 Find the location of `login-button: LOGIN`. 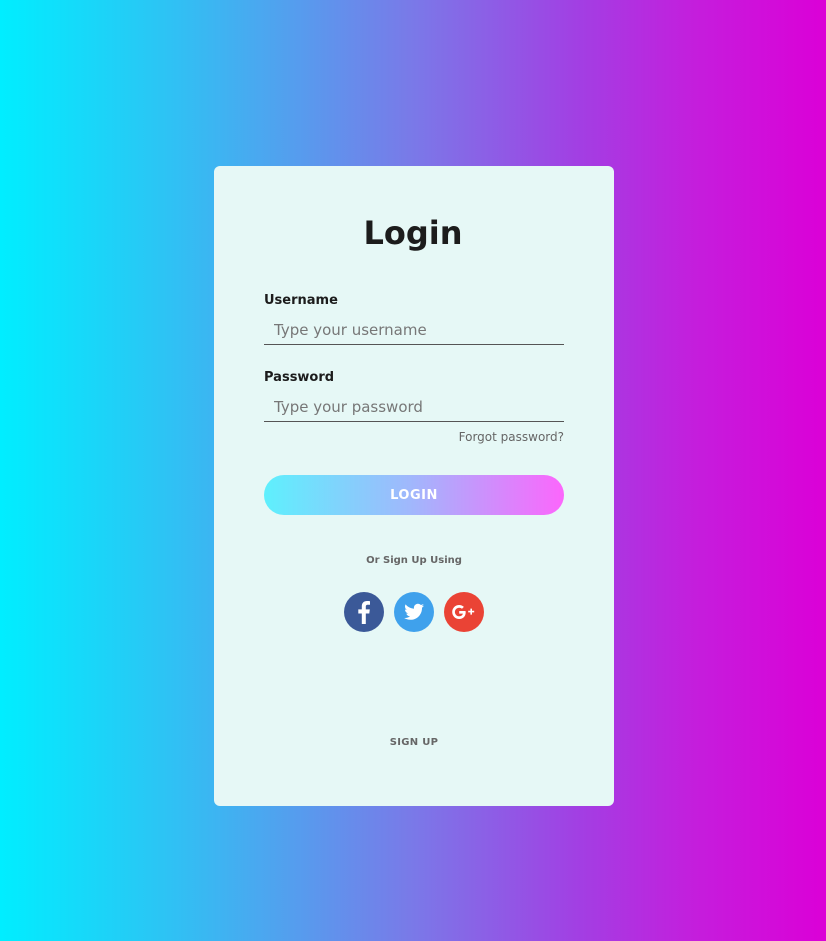

login-button: LOGIN is located at coordinates (414, 495).